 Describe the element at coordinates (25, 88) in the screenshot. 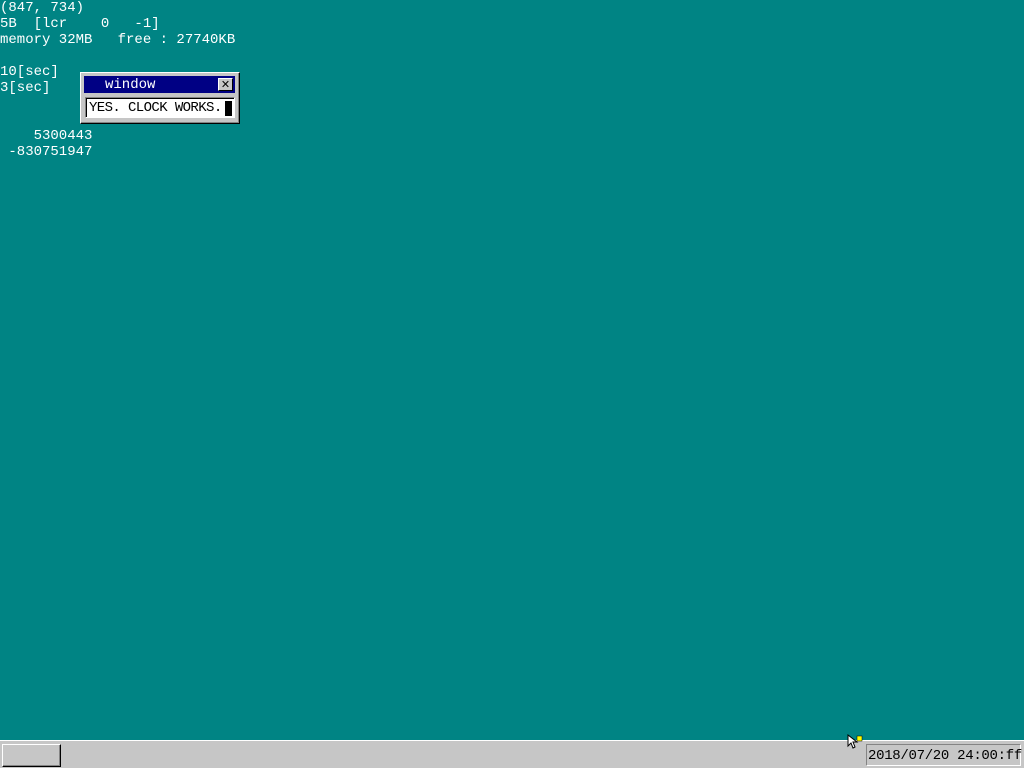

I see `timer-3sec-text: 3[sec]` at that location.